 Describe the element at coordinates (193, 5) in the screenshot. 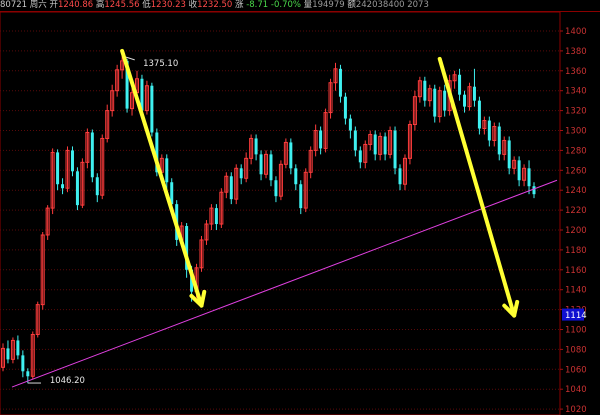

I see `close-label: 收` at that location.